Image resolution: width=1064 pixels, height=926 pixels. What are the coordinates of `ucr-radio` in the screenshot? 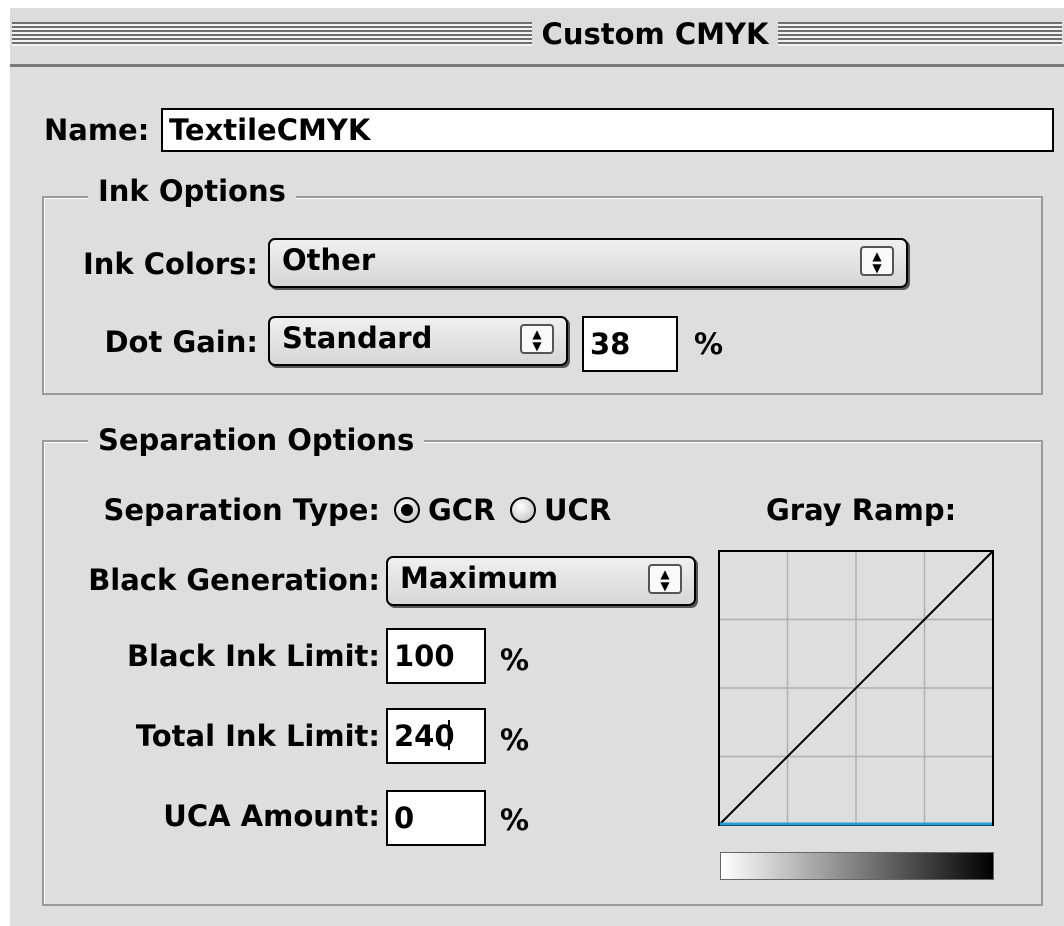 It's located at (523, 510).